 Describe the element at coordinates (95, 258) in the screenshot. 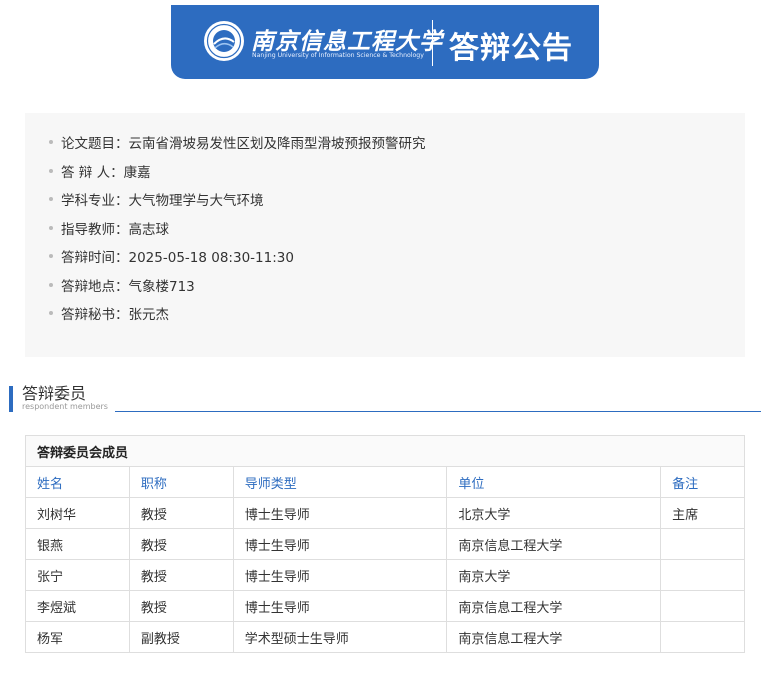

I see `info-label: 答辩时间：` at that location.